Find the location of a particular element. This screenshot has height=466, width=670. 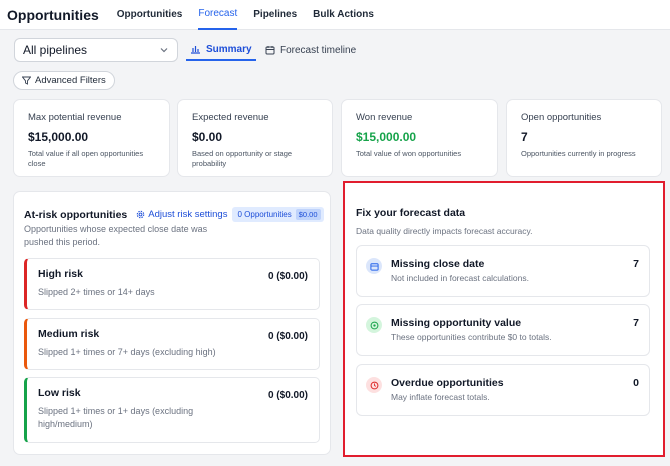

at-risk-title: At-risk opportunities is located at coordinates (76, 214).